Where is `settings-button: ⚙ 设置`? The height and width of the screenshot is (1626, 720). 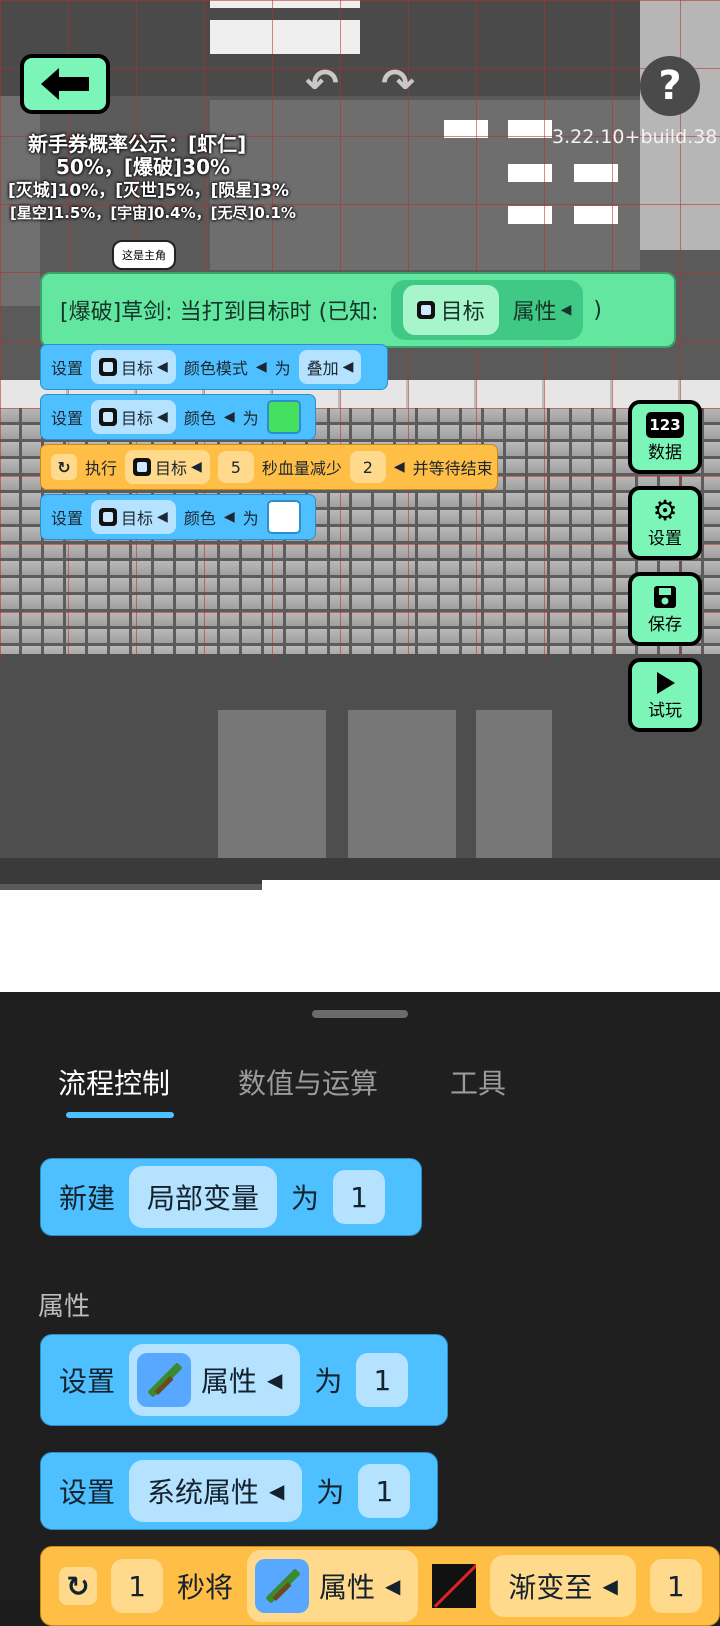 settings-button: ⚙ 设置 is located at coordinates (665, 523).